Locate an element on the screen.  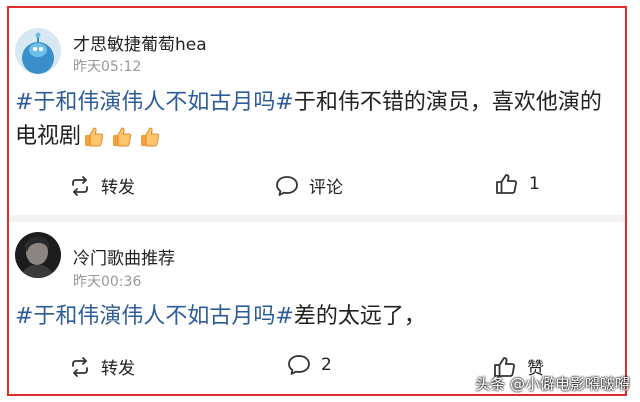
timestamp: 昨天00:36 is located at coordinates (107, 282).